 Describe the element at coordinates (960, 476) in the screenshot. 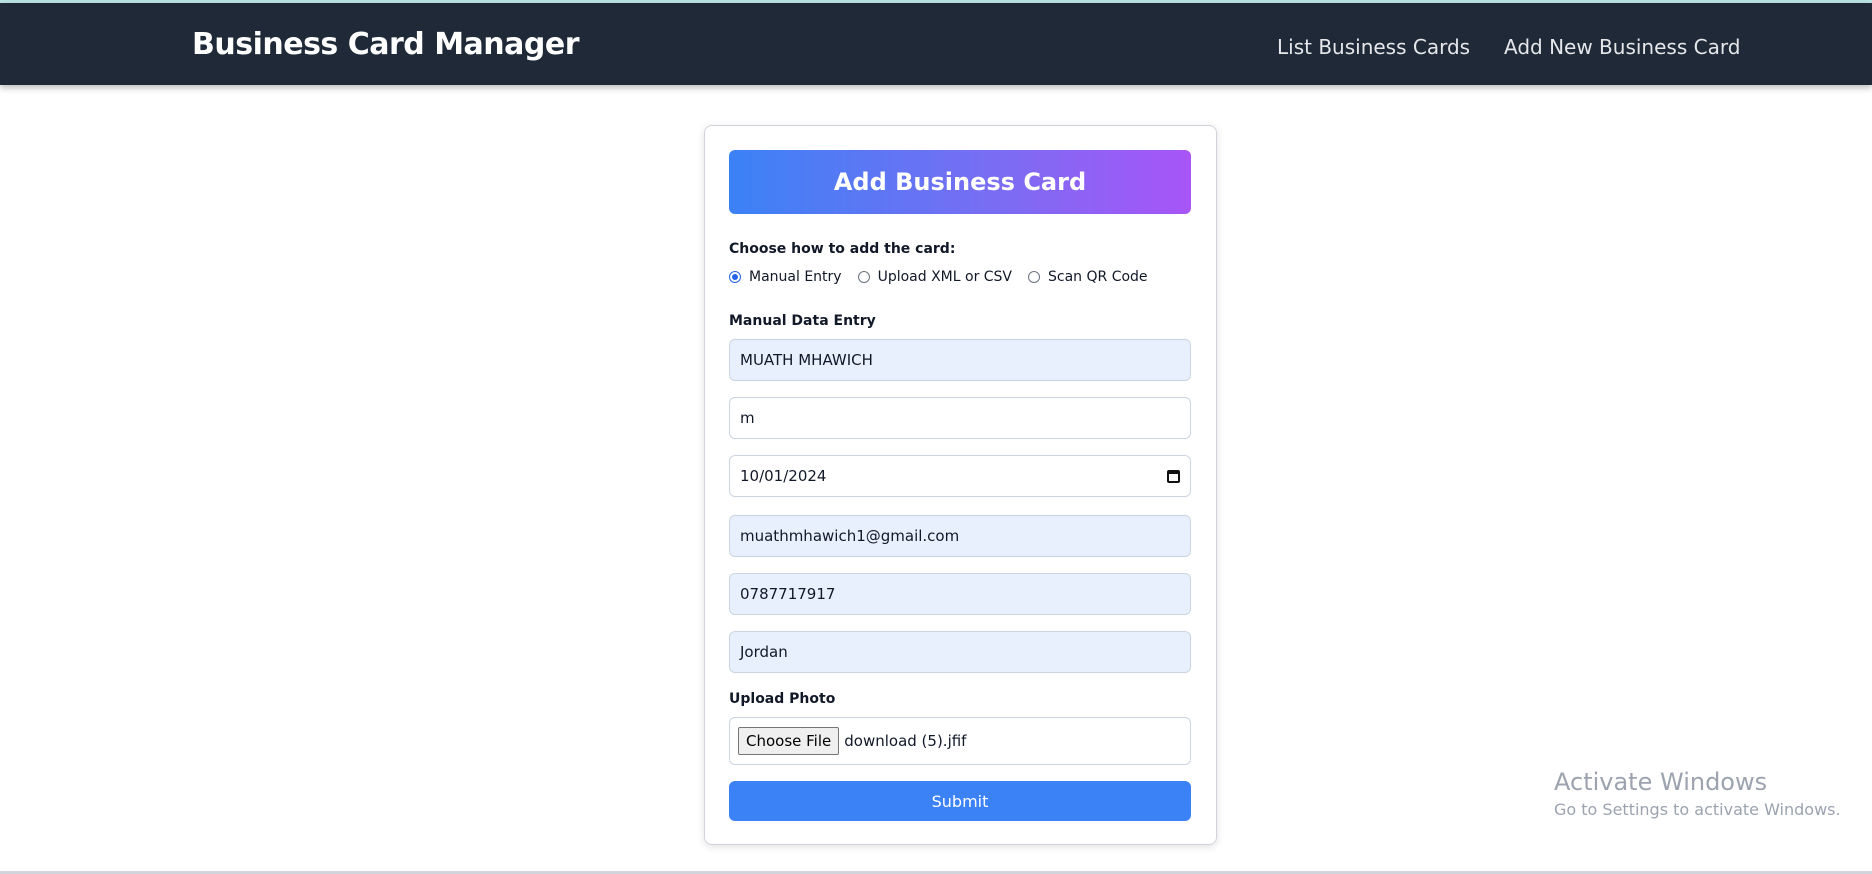

I see `date-input: 10/01/2024` at that location.